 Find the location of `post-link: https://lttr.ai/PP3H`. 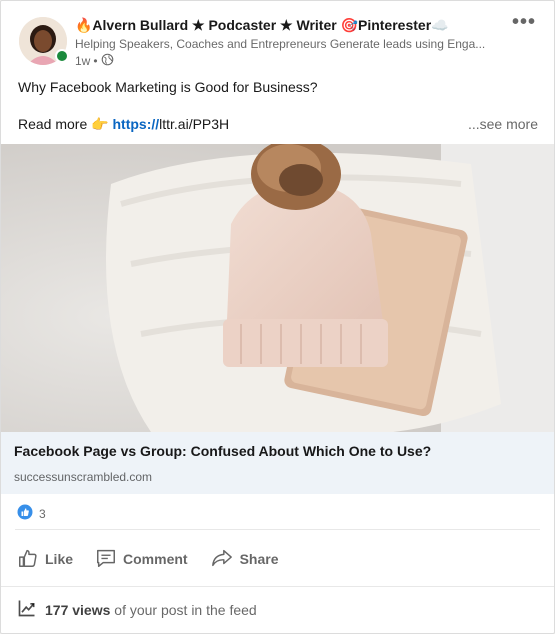

post-link: https://lttr.ai/PP3H is located at coordinates (170, 124).